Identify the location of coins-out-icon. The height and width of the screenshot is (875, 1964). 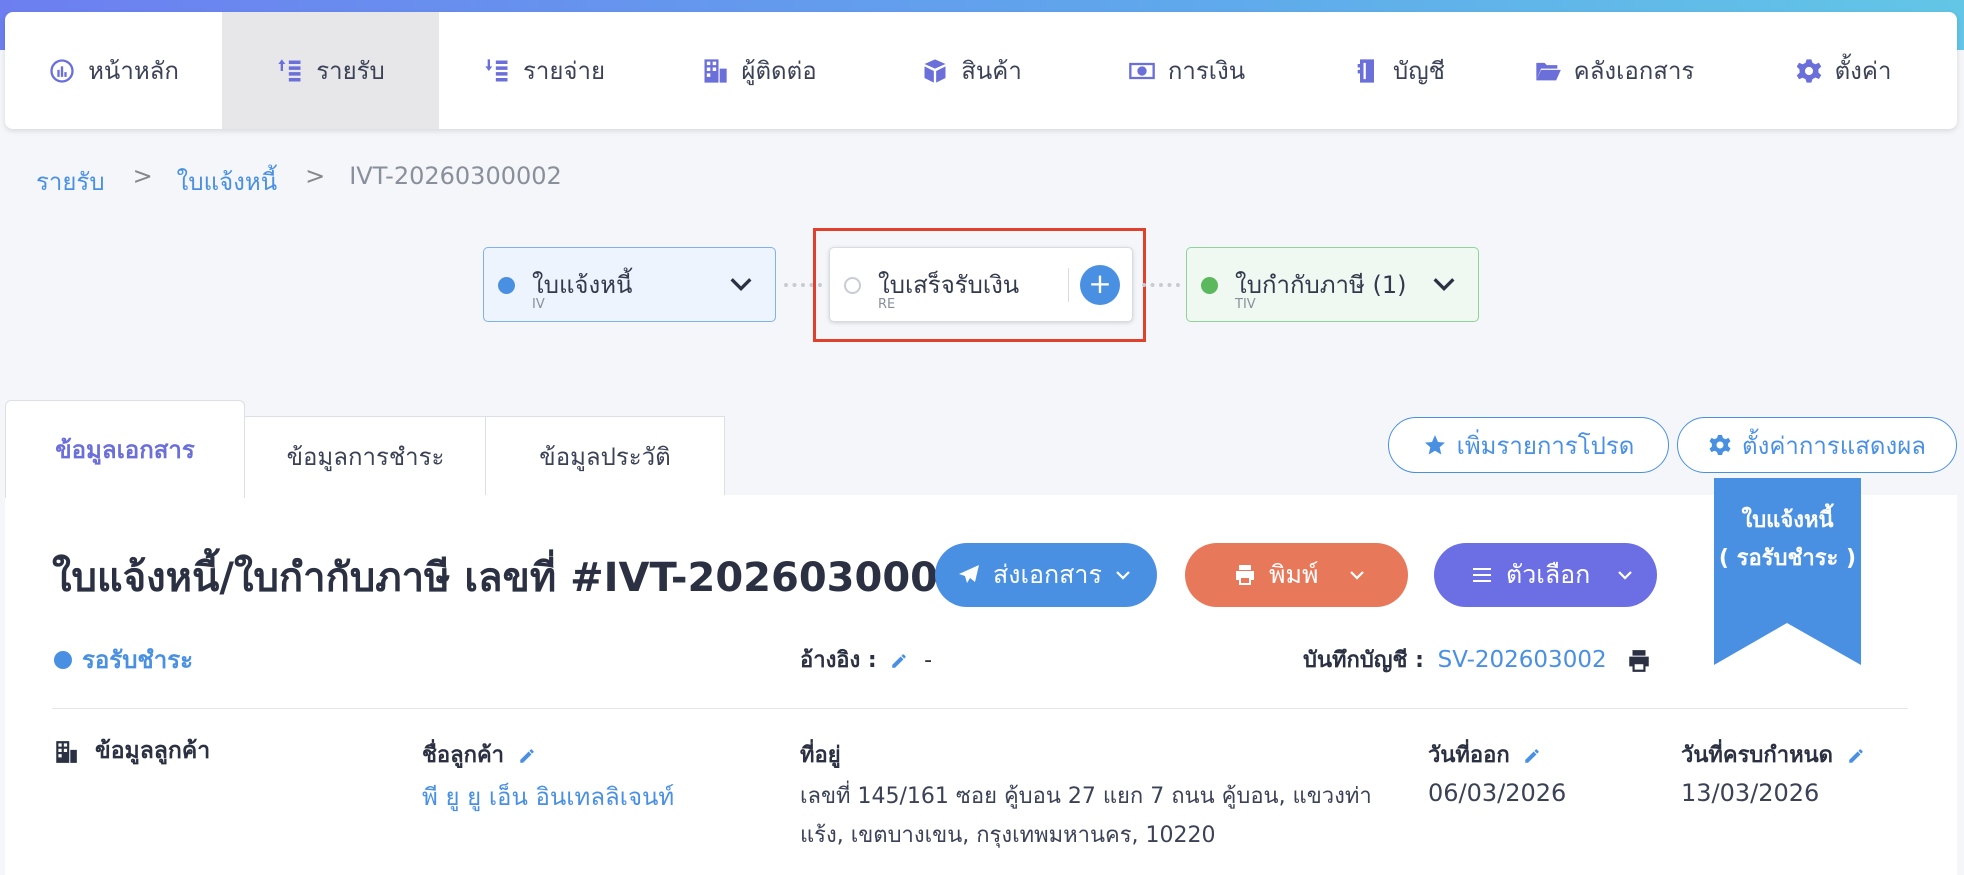
(496, 69).